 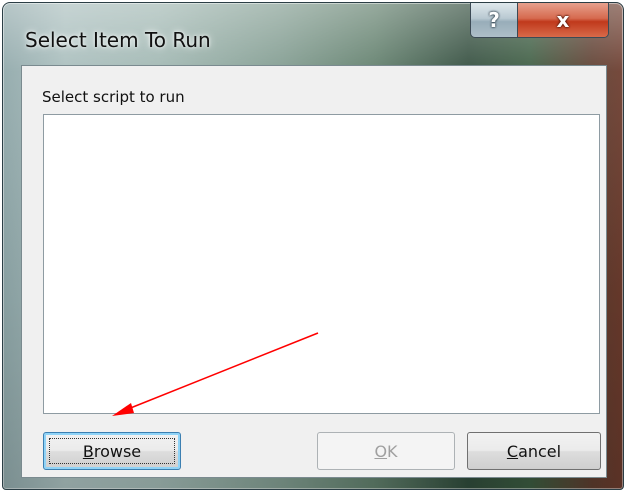 I want to click on browse-button: Browse, so click(x=112, y=451).